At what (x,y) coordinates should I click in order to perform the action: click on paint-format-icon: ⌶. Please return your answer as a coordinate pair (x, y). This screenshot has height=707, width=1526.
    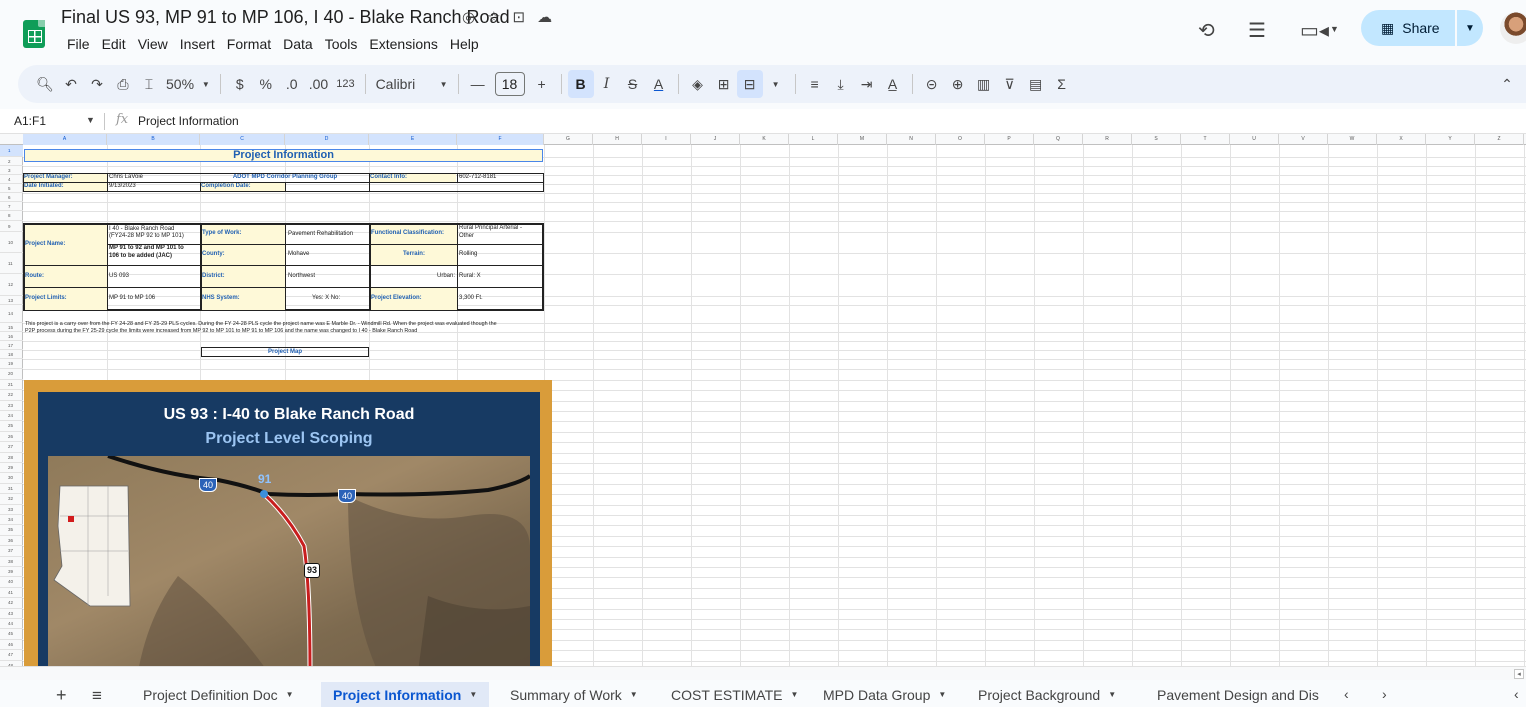
    Looking at the image, I should click on (149, 84).